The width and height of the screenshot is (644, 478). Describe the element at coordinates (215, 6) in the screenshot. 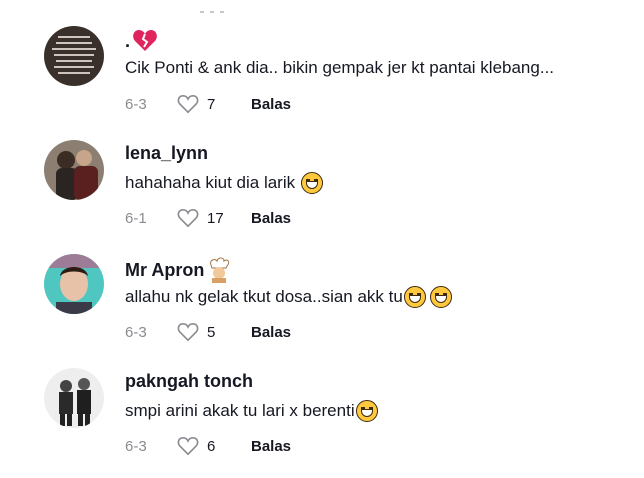

I see `scroll-edge-indicator` at that location.